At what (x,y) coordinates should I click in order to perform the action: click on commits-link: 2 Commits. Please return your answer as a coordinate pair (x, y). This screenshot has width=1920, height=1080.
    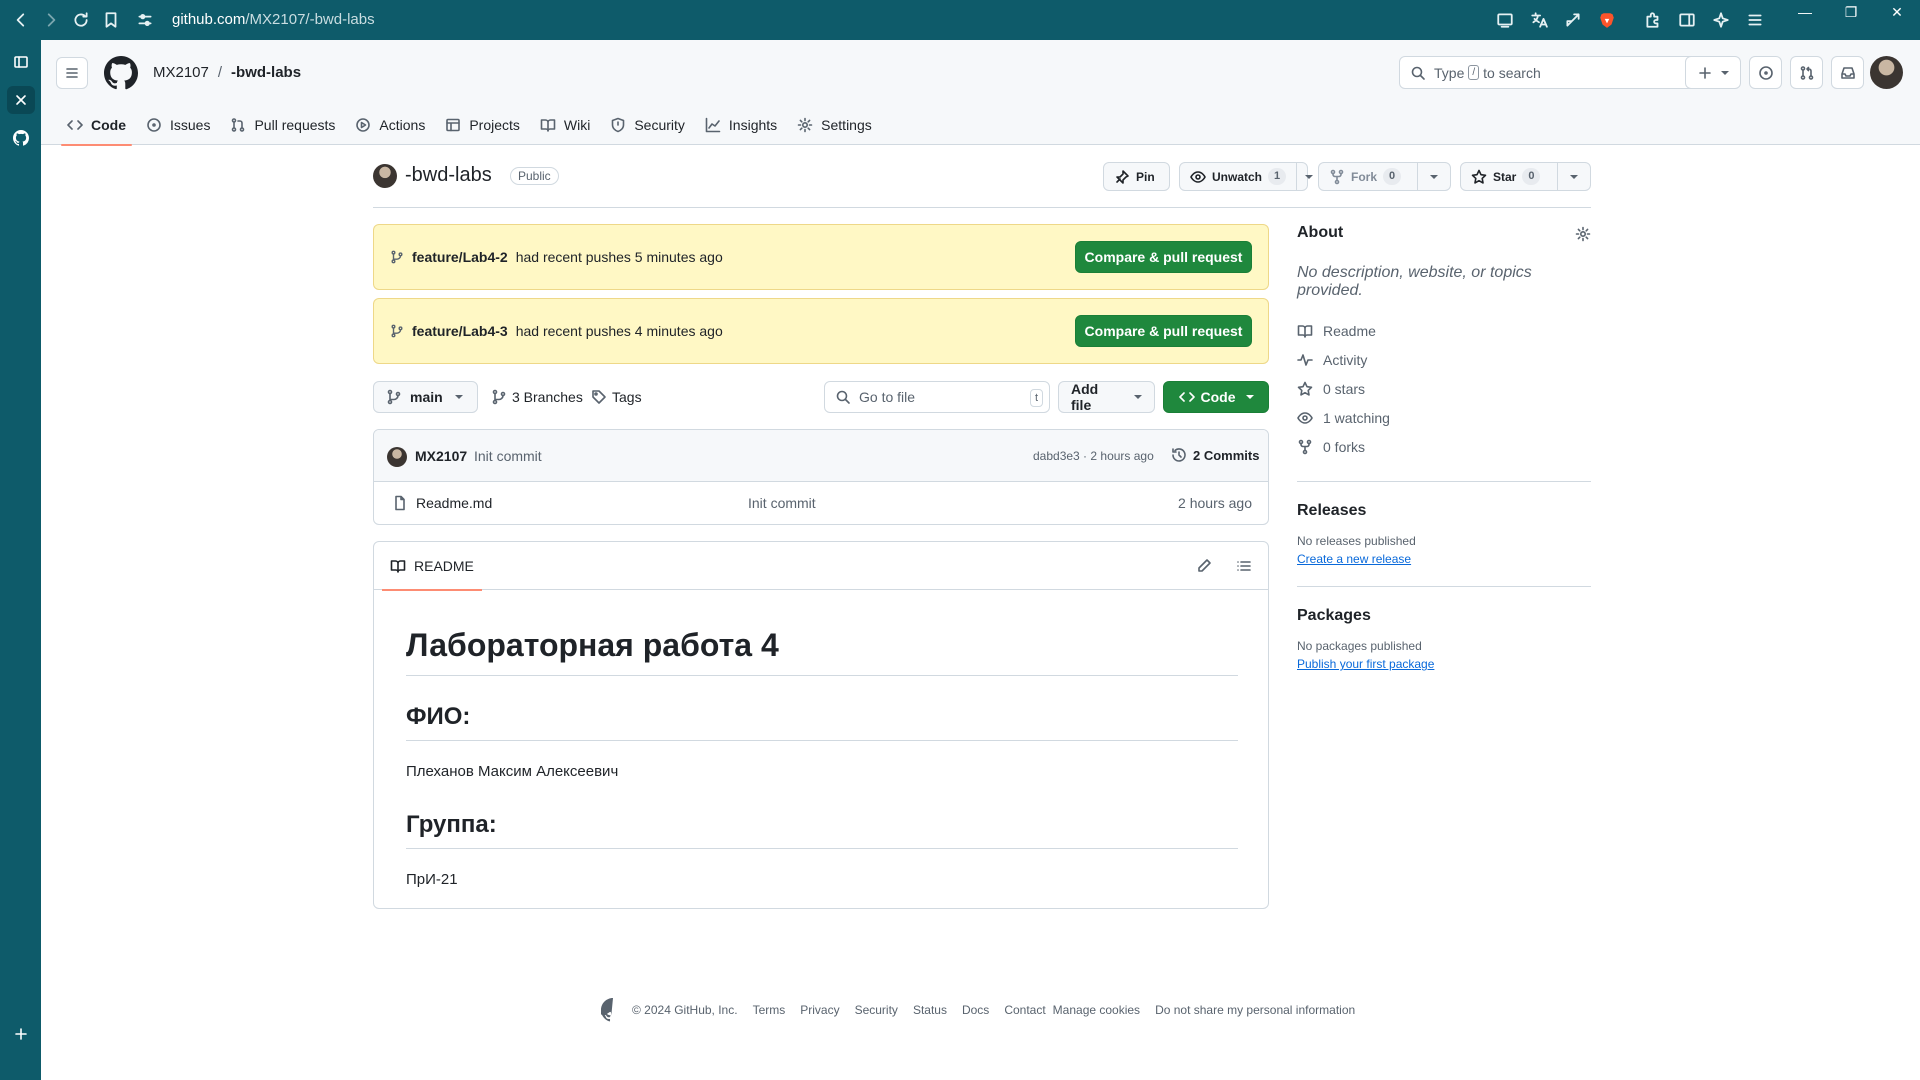
    Looking at the image, I should click on (1215, 455).